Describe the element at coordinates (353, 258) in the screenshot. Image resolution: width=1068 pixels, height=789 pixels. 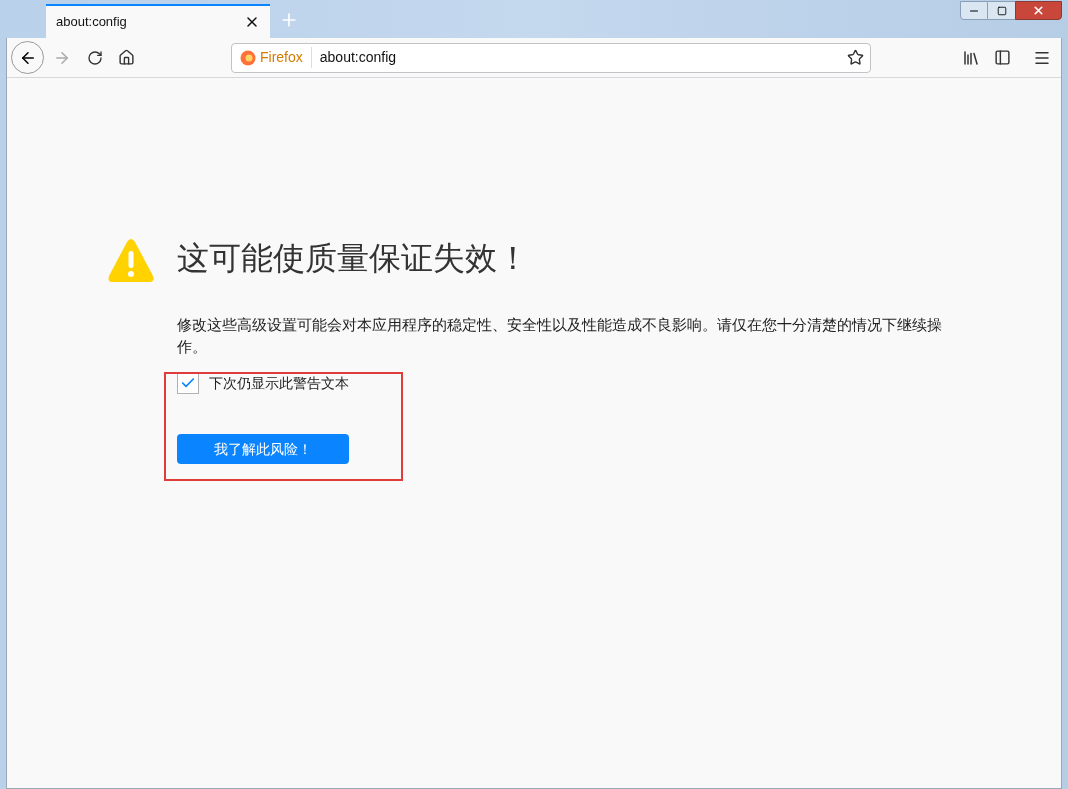
I see `warning-title: 这可能使质量保证失效！` at that location.